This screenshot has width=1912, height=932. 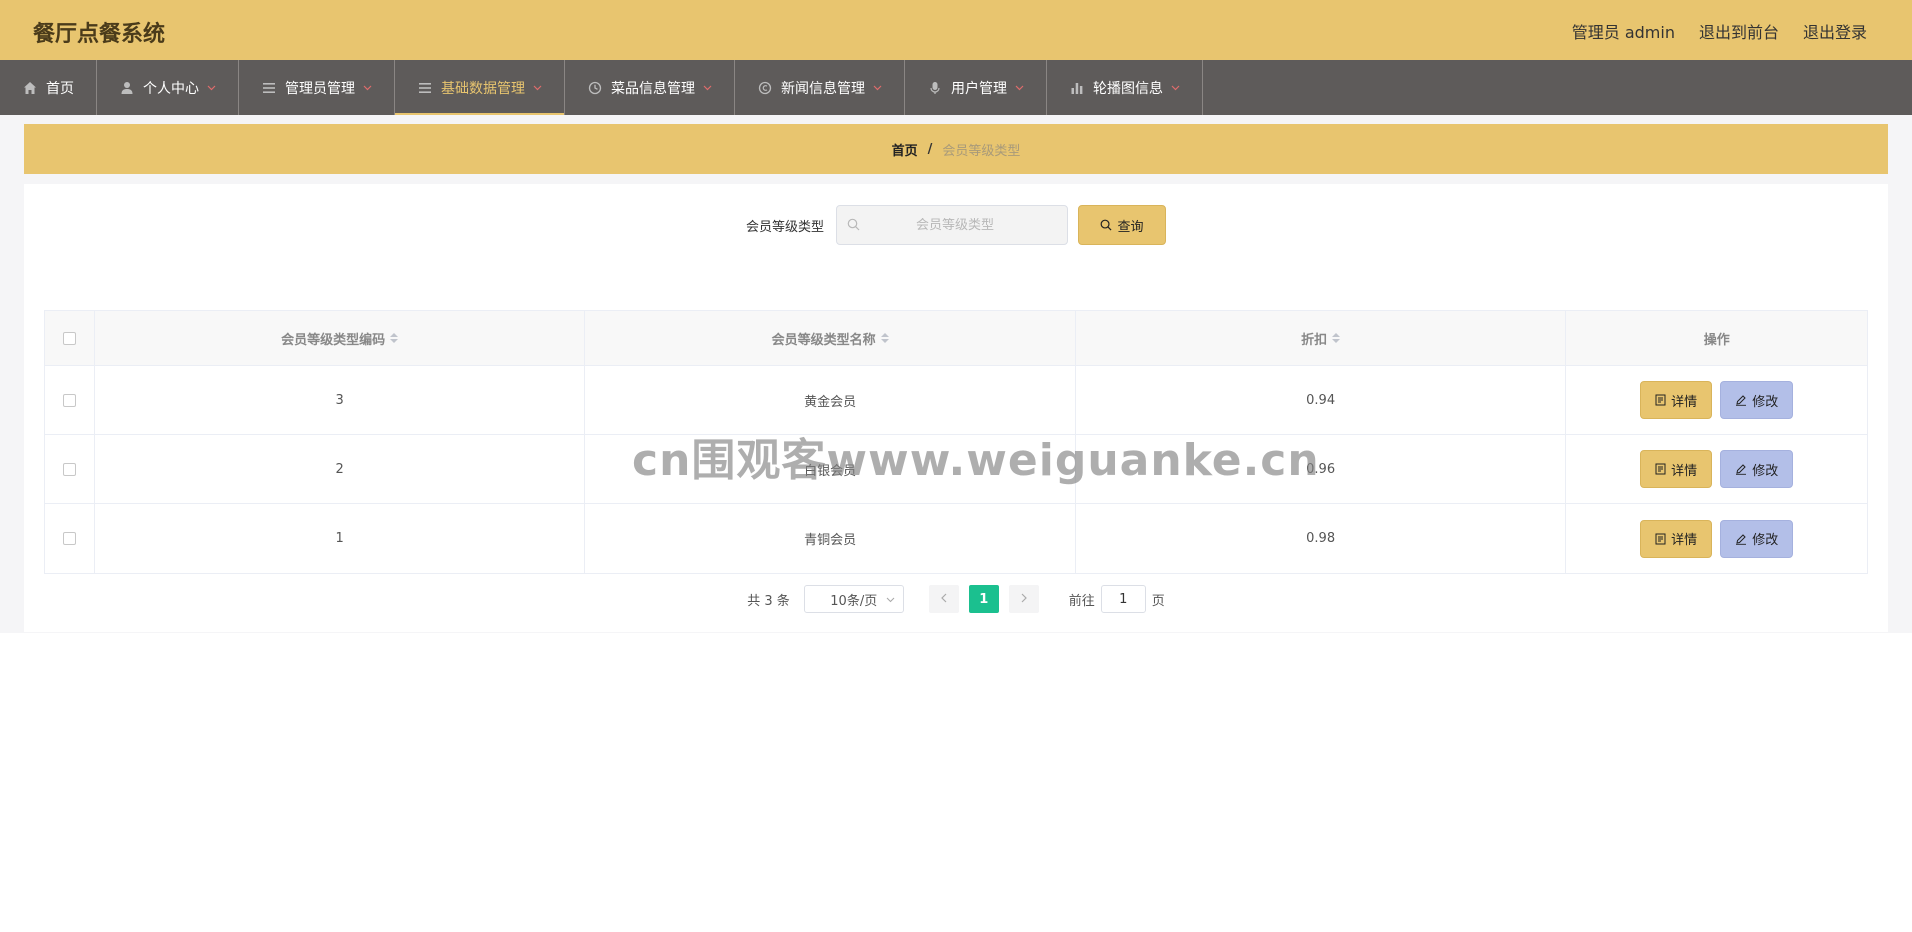 What do you see at coordinates (595, 88) in the screenshot?
I see `clock-icon` at bounding box center [595, 88].